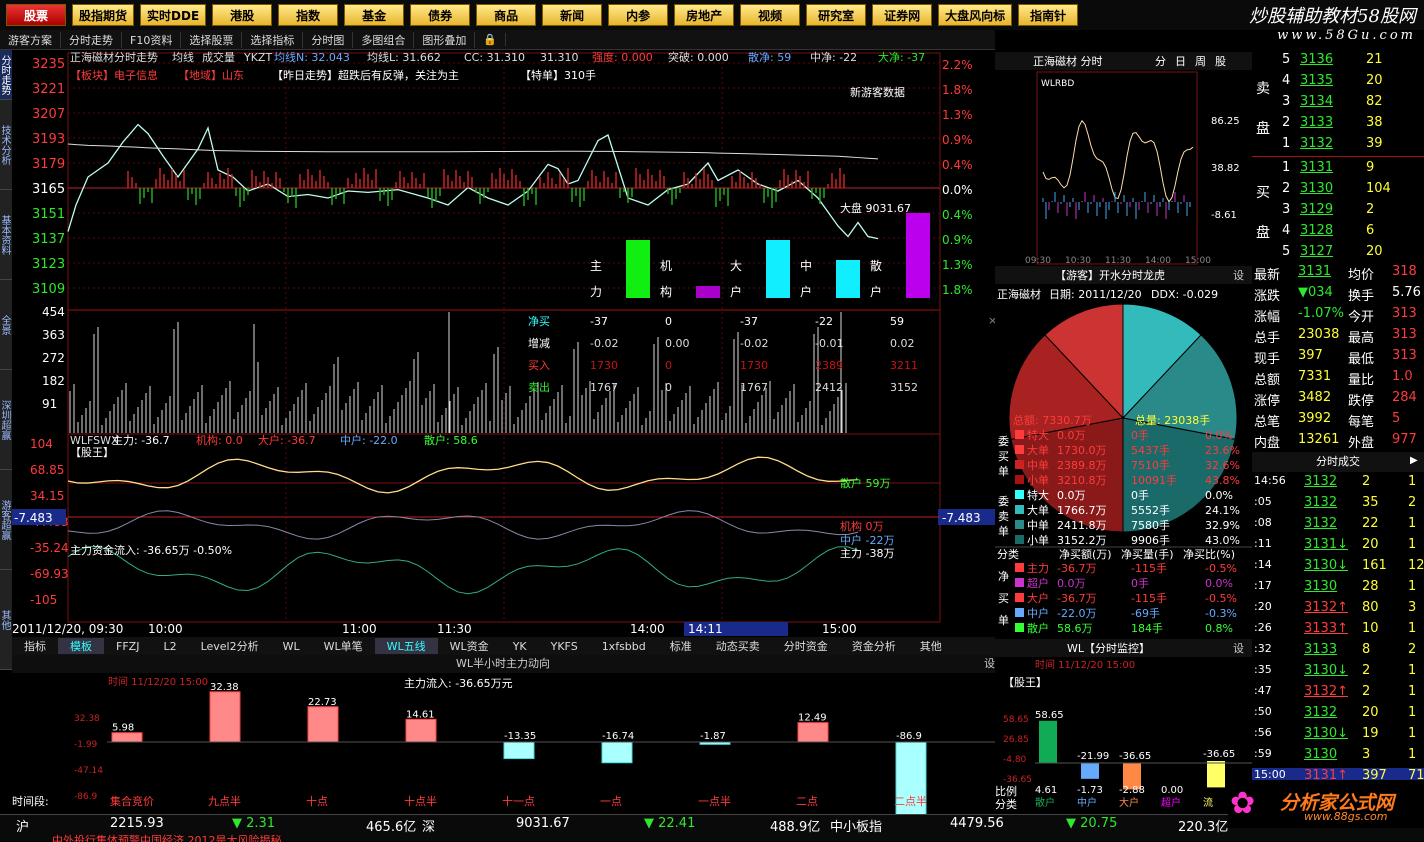  What do you see at coordinates (874, 646) in the screenshot?
I see `indicator-tab-15: 资金分析` at bounding box center [874, 646].